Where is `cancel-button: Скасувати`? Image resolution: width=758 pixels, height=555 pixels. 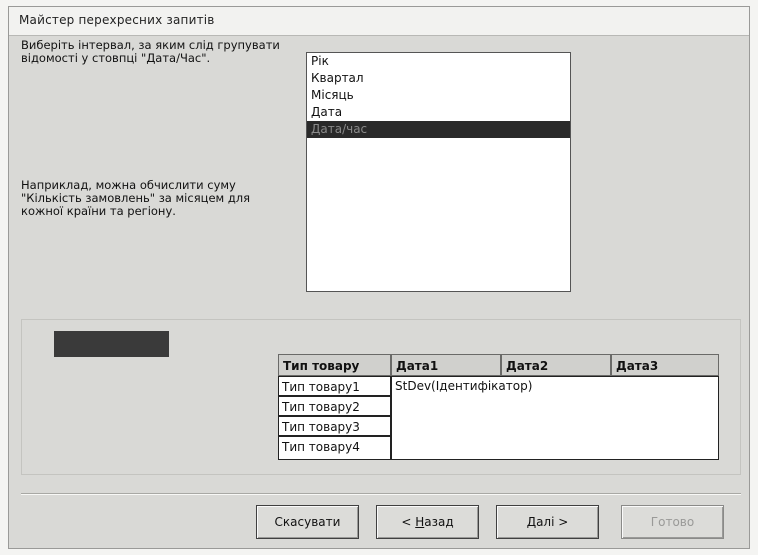 cancel-button: Скасувати is located at coordinates (307, 522).